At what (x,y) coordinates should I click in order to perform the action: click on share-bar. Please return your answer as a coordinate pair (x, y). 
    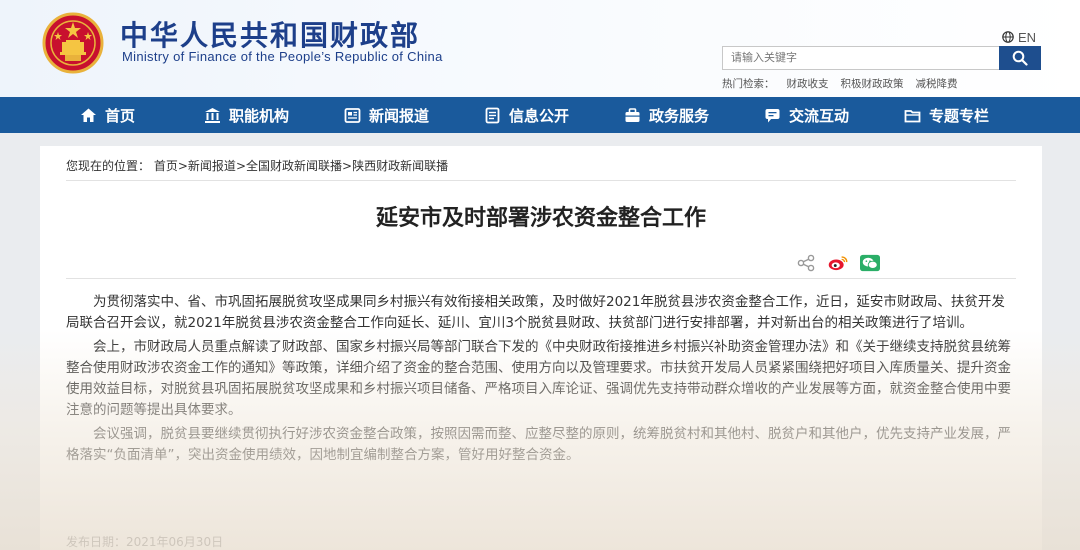
    Looking at the image, I should click on (838, 263).